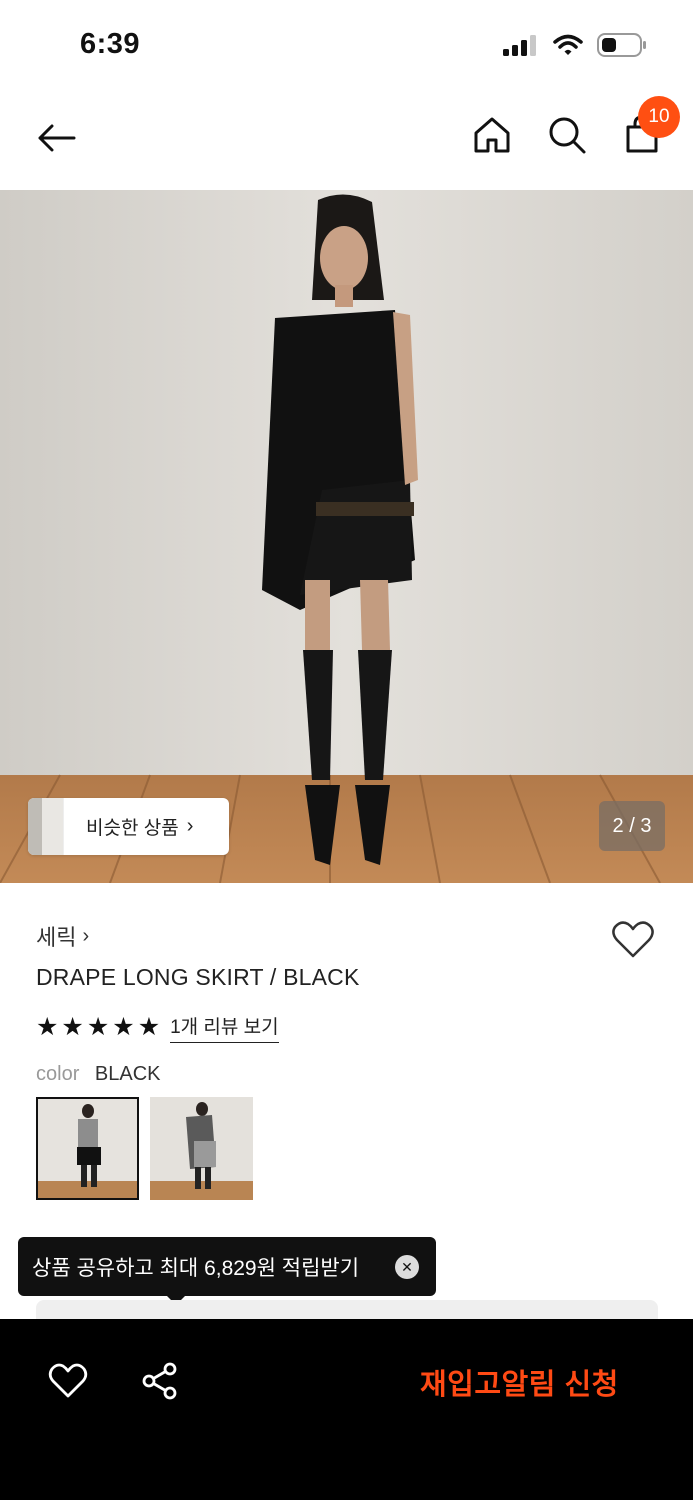  Describe the element at coordinates (621, 45) in the screenshot. I see `battery-icon` at that location.